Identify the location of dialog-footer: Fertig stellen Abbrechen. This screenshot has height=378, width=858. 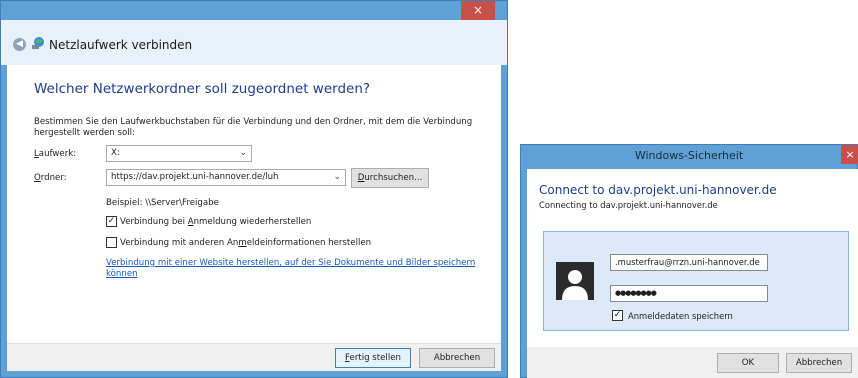
(254, 357).